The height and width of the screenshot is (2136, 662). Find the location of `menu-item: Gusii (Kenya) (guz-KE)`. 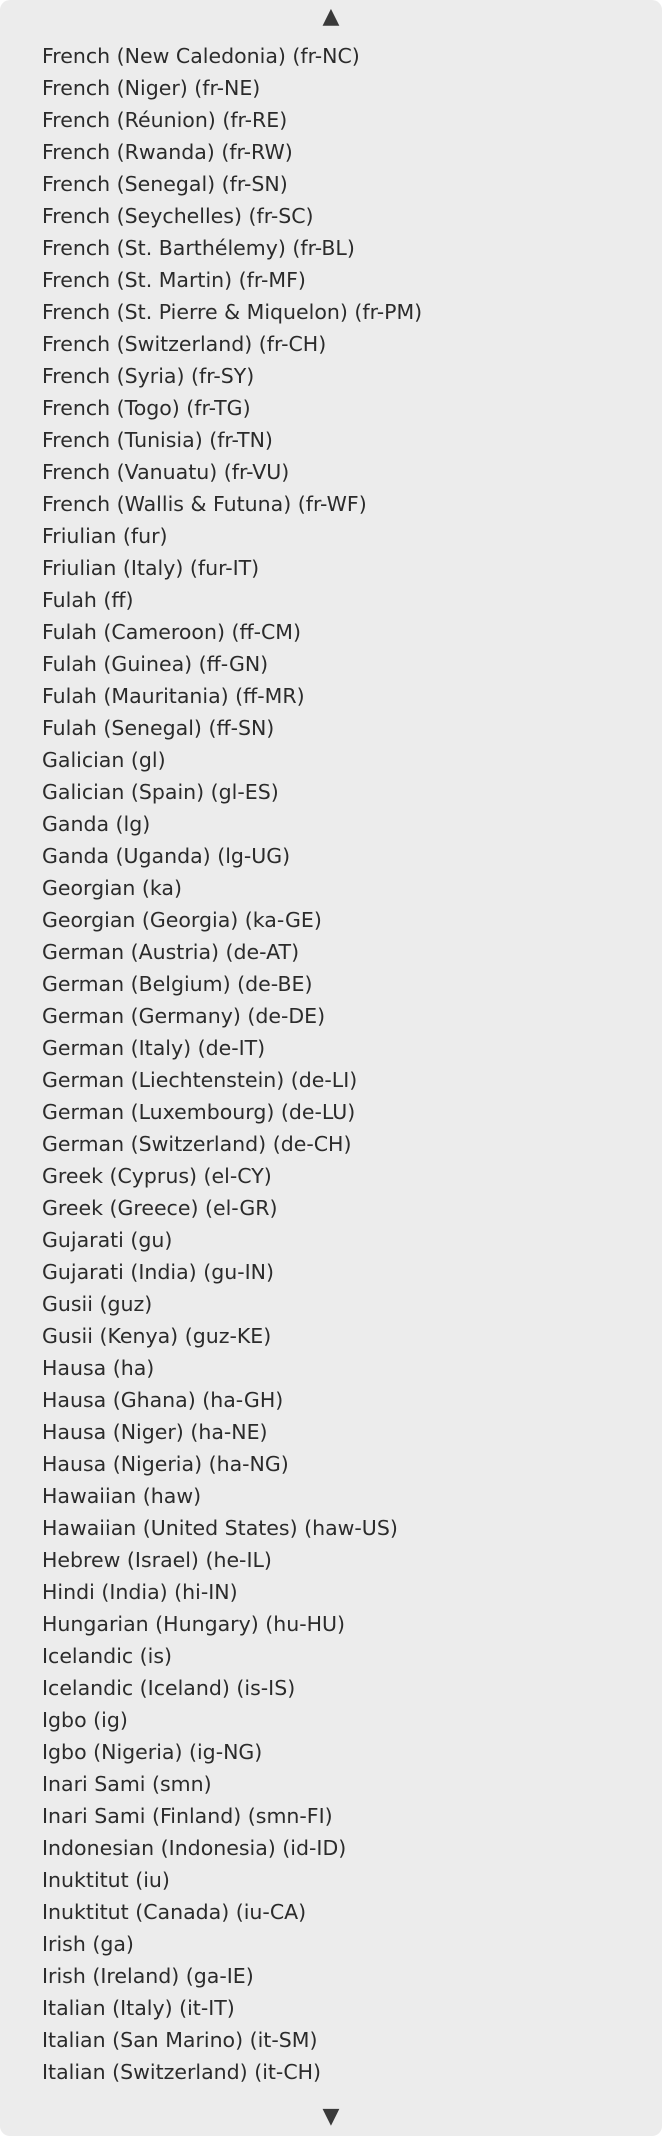

menu-item: Gusii (Kenya) (guz-KE) is located at coordinates (331, 1336).